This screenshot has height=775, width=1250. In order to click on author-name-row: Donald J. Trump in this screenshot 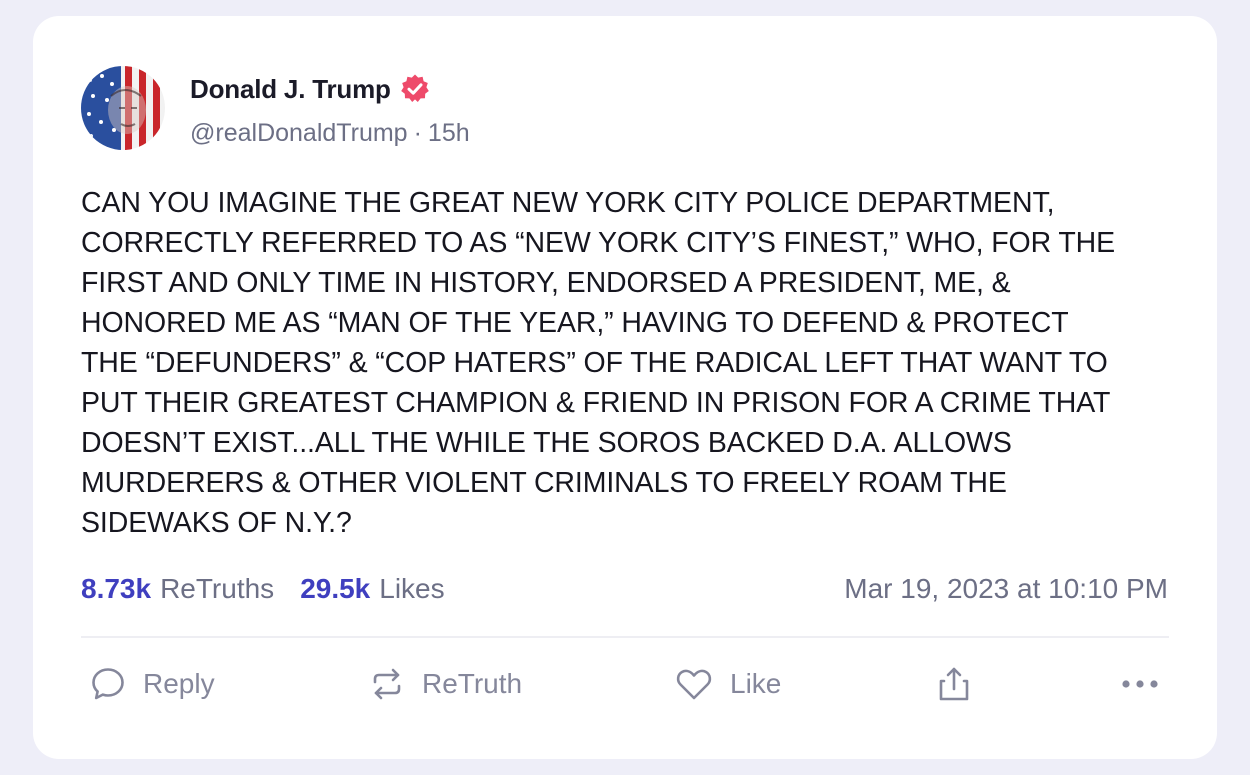, I will do `click(310, 89)`.